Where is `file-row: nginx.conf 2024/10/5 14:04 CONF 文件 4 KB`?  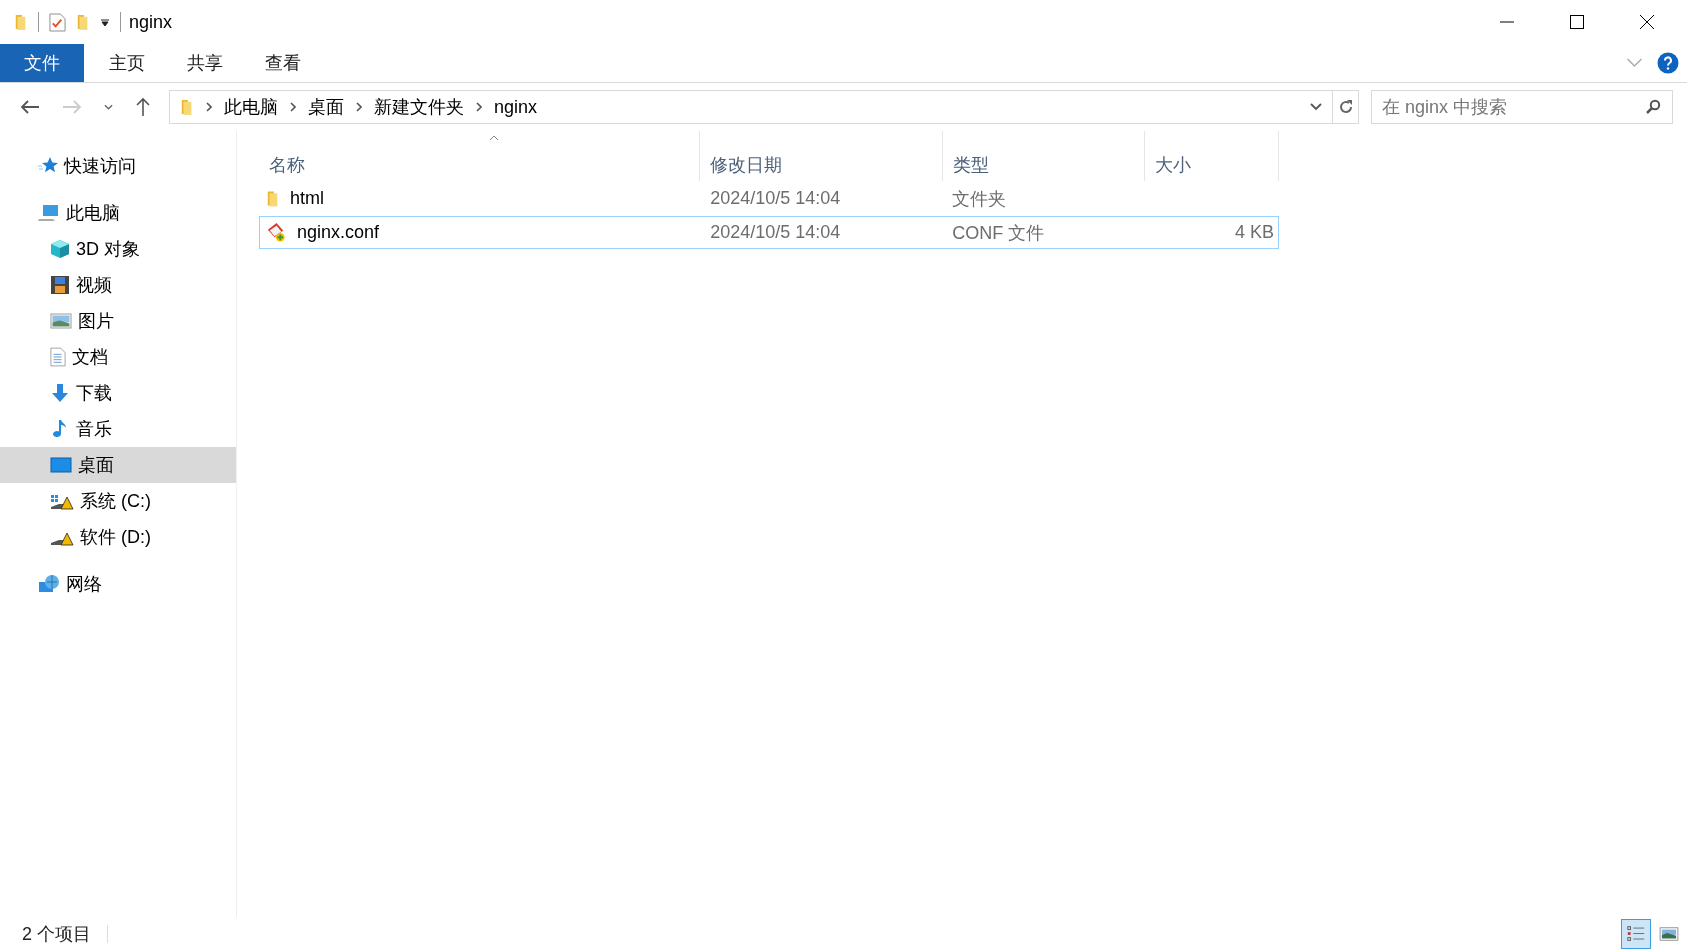 file-row: nginx.conf 2024/10/5 14:04 CONF 文件 4 KB is located at coordinates (769, 232).